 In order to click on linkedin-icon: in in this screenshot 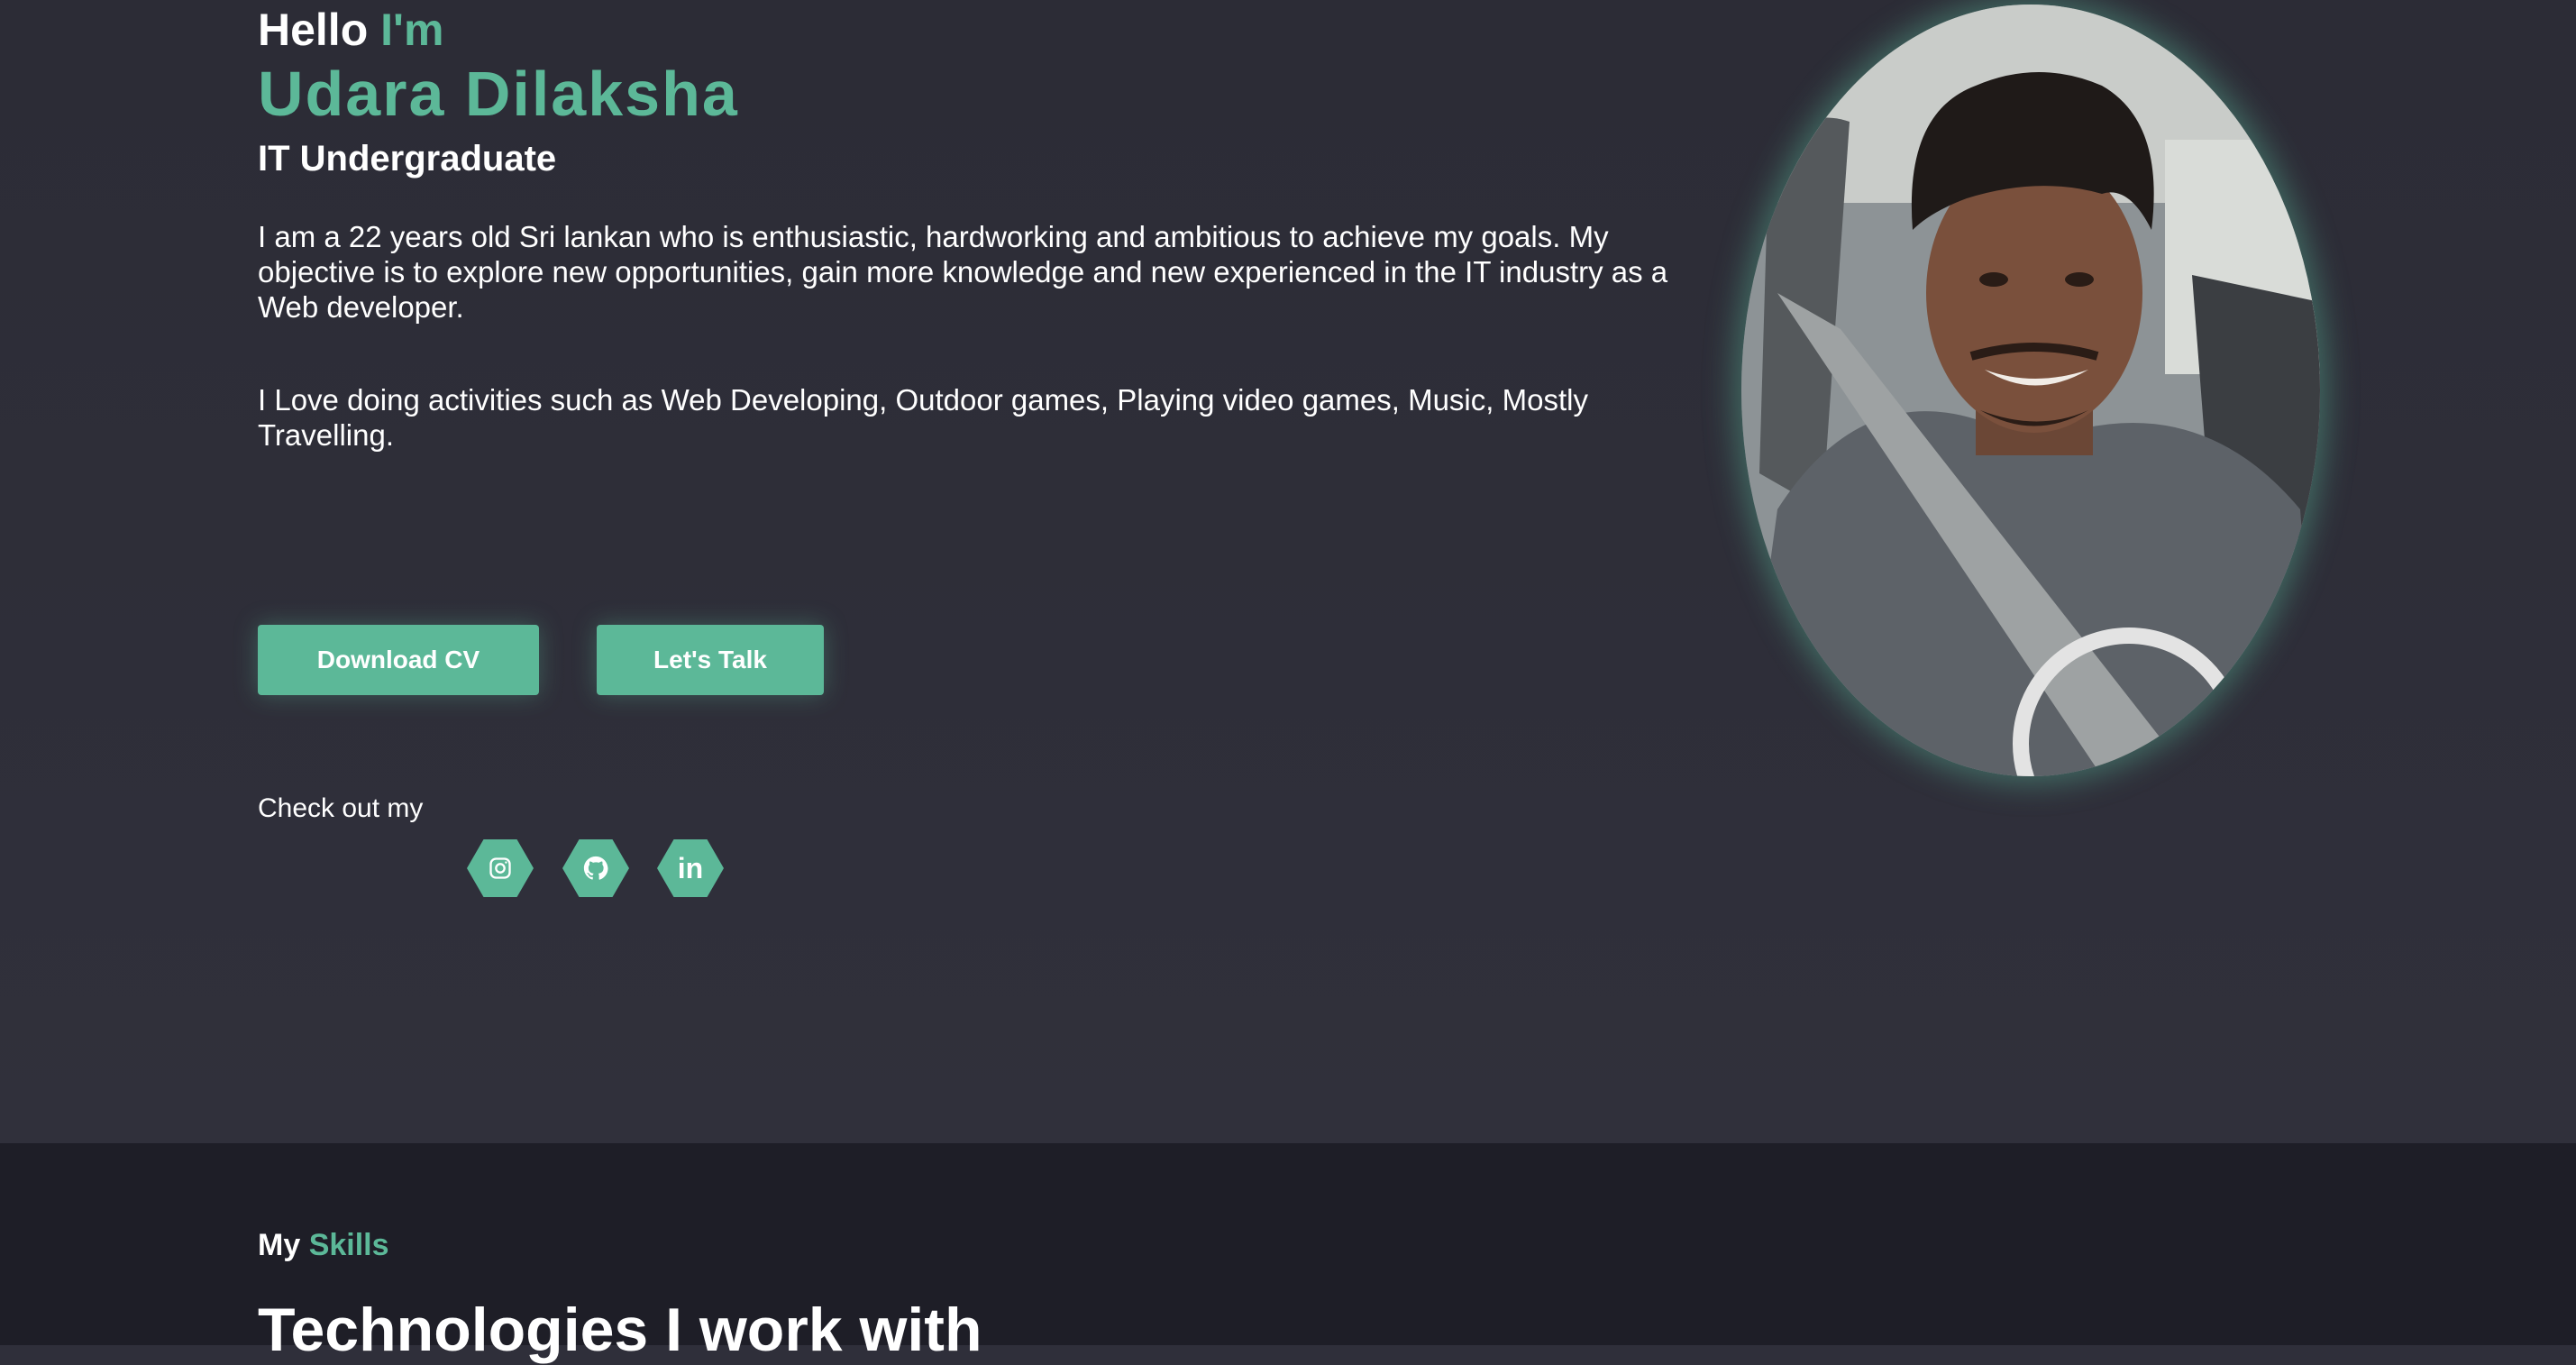, I will do `click(690, 868)`.